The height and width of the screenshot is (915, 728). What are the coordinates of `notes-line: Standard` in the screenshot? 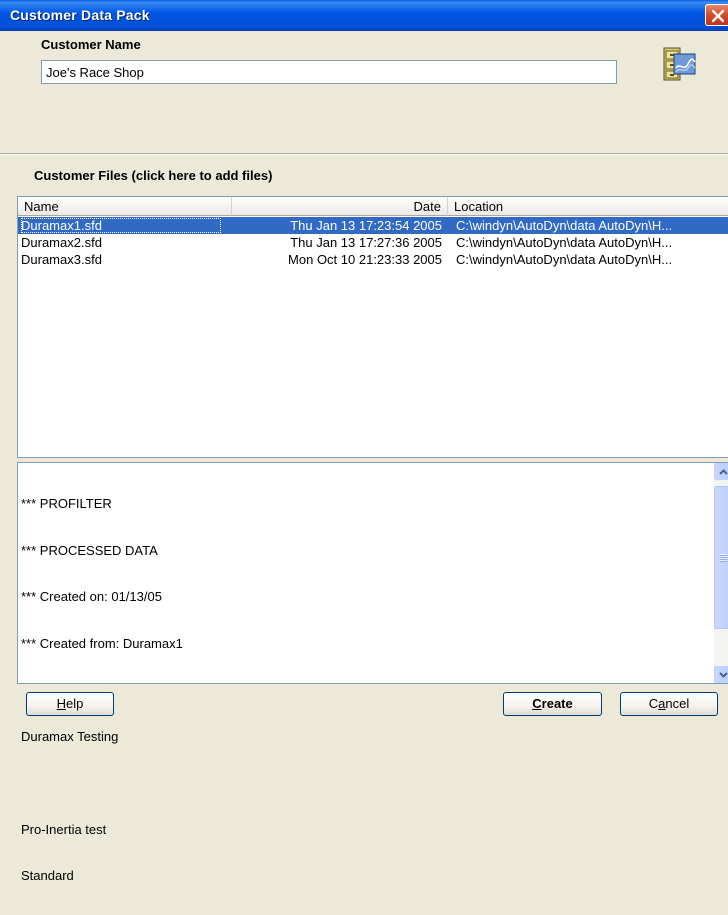 It's located at (47, 875).